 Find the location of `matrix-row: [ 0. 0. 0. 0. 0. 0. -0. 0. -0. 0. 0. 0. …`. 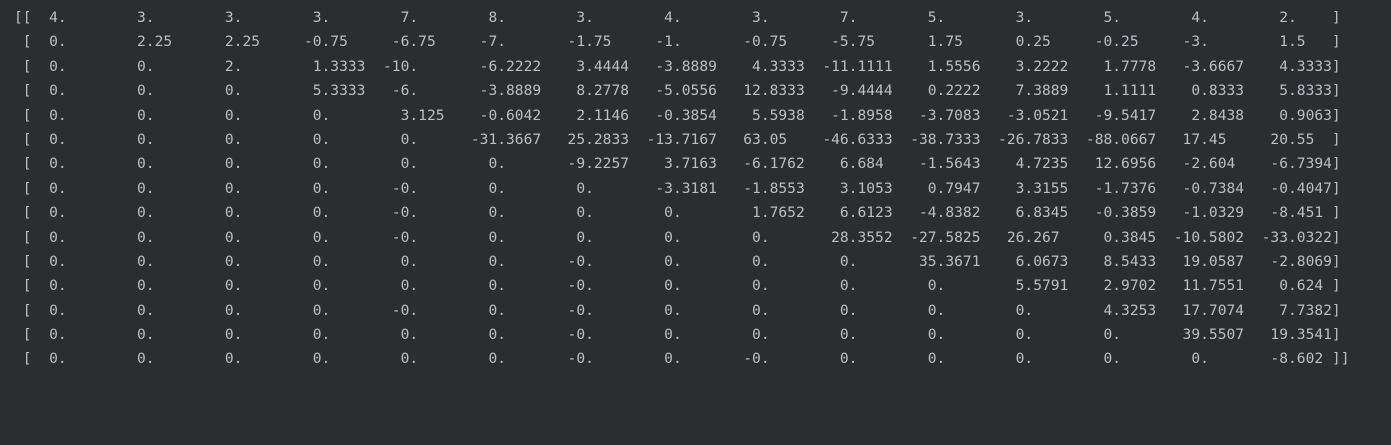

matrix-row: [ 0. 0. 0. 0. 0. 0. -0. 0. -0. 0. 0. 0. … is located at coordinates (682, 359).